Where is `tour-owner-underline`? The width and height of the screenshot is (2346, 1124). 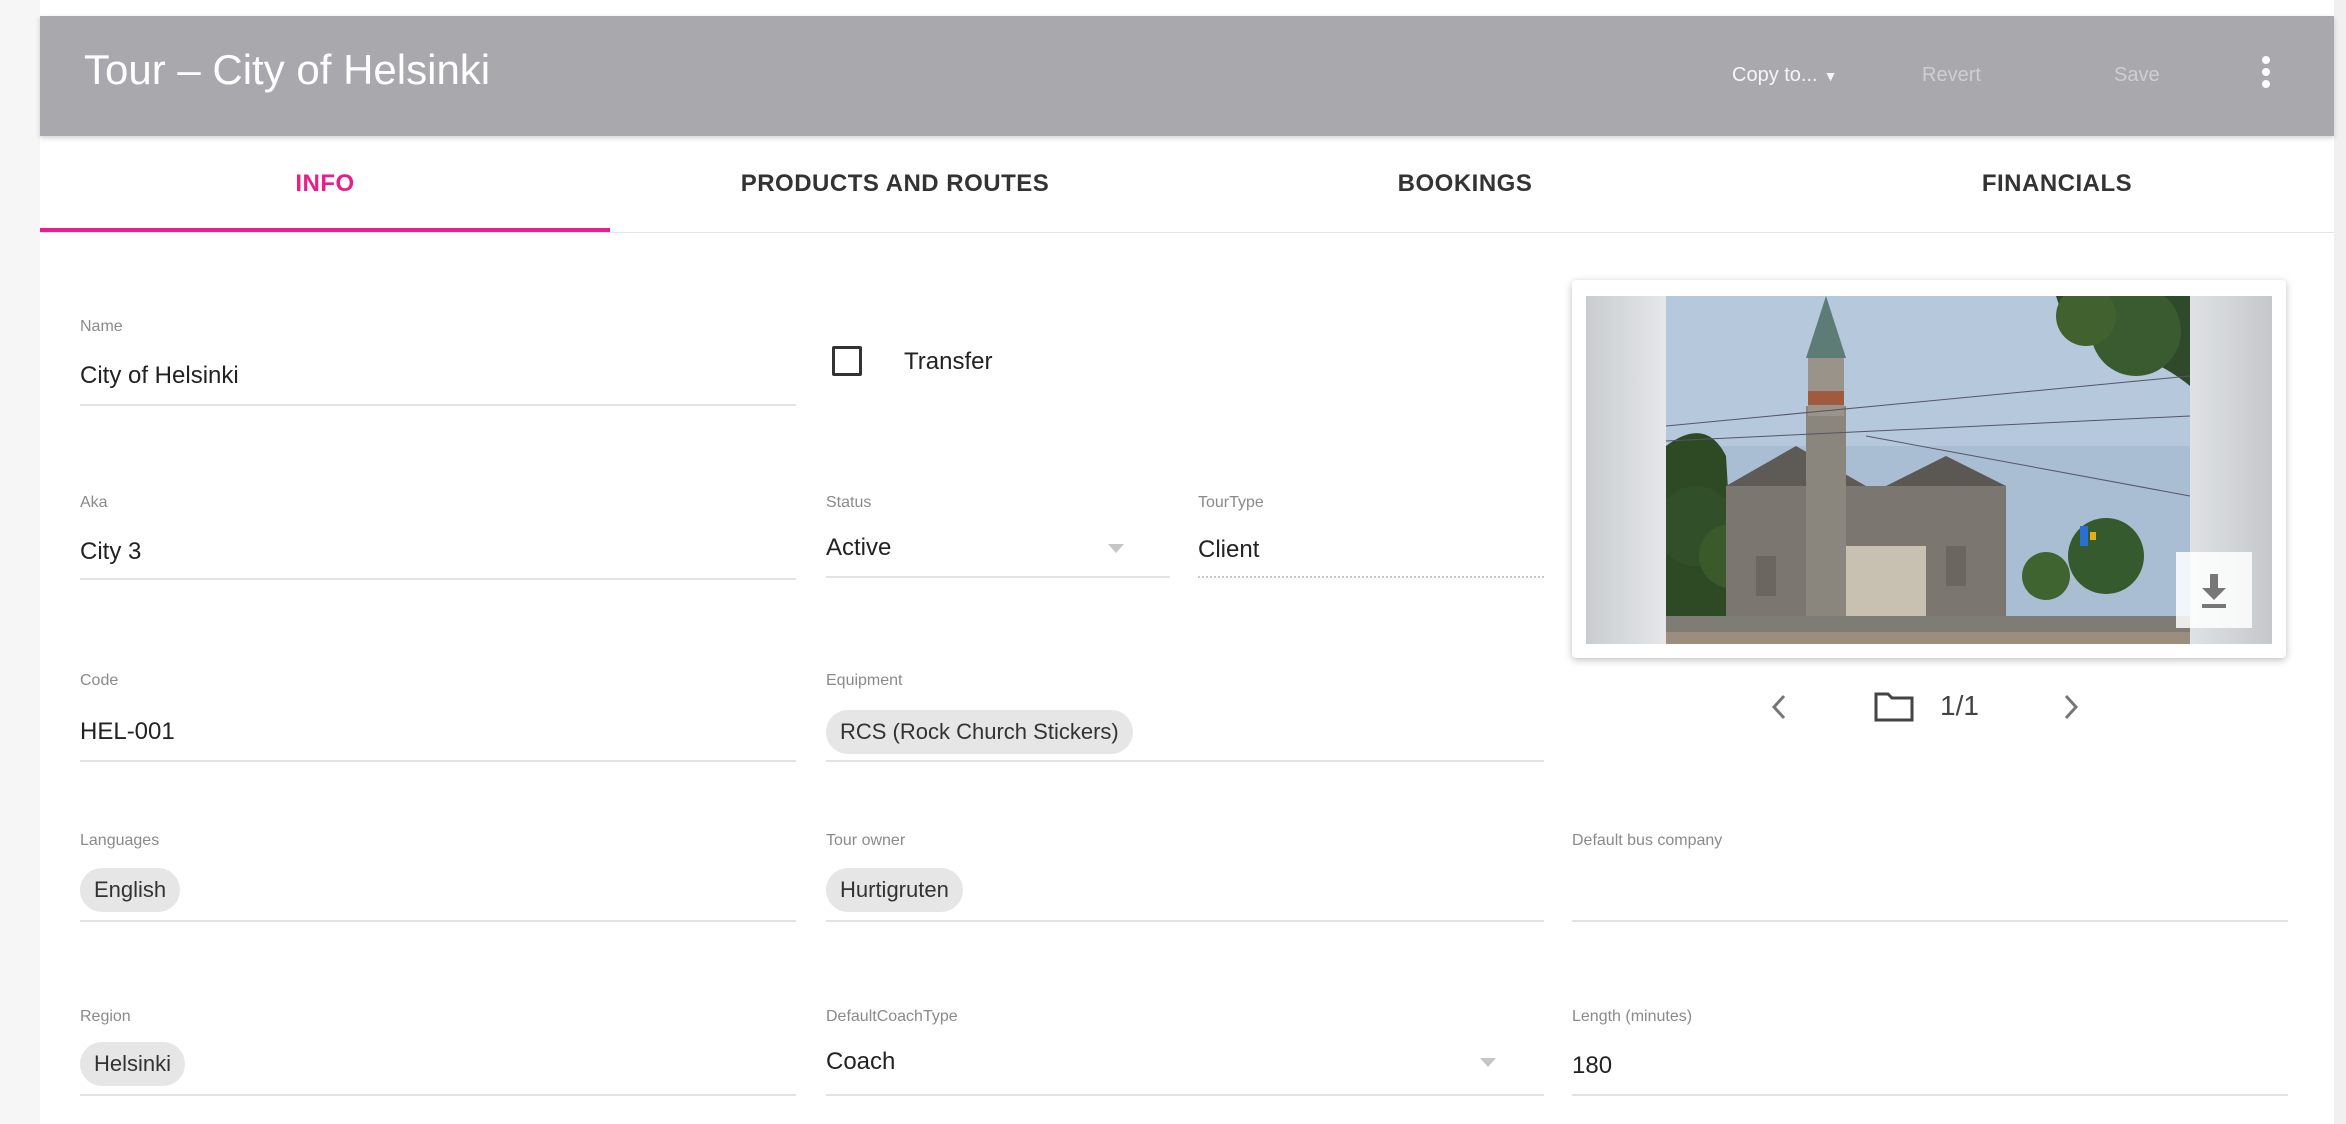
tour-owner-underline is located at coordinates (1185, 921).